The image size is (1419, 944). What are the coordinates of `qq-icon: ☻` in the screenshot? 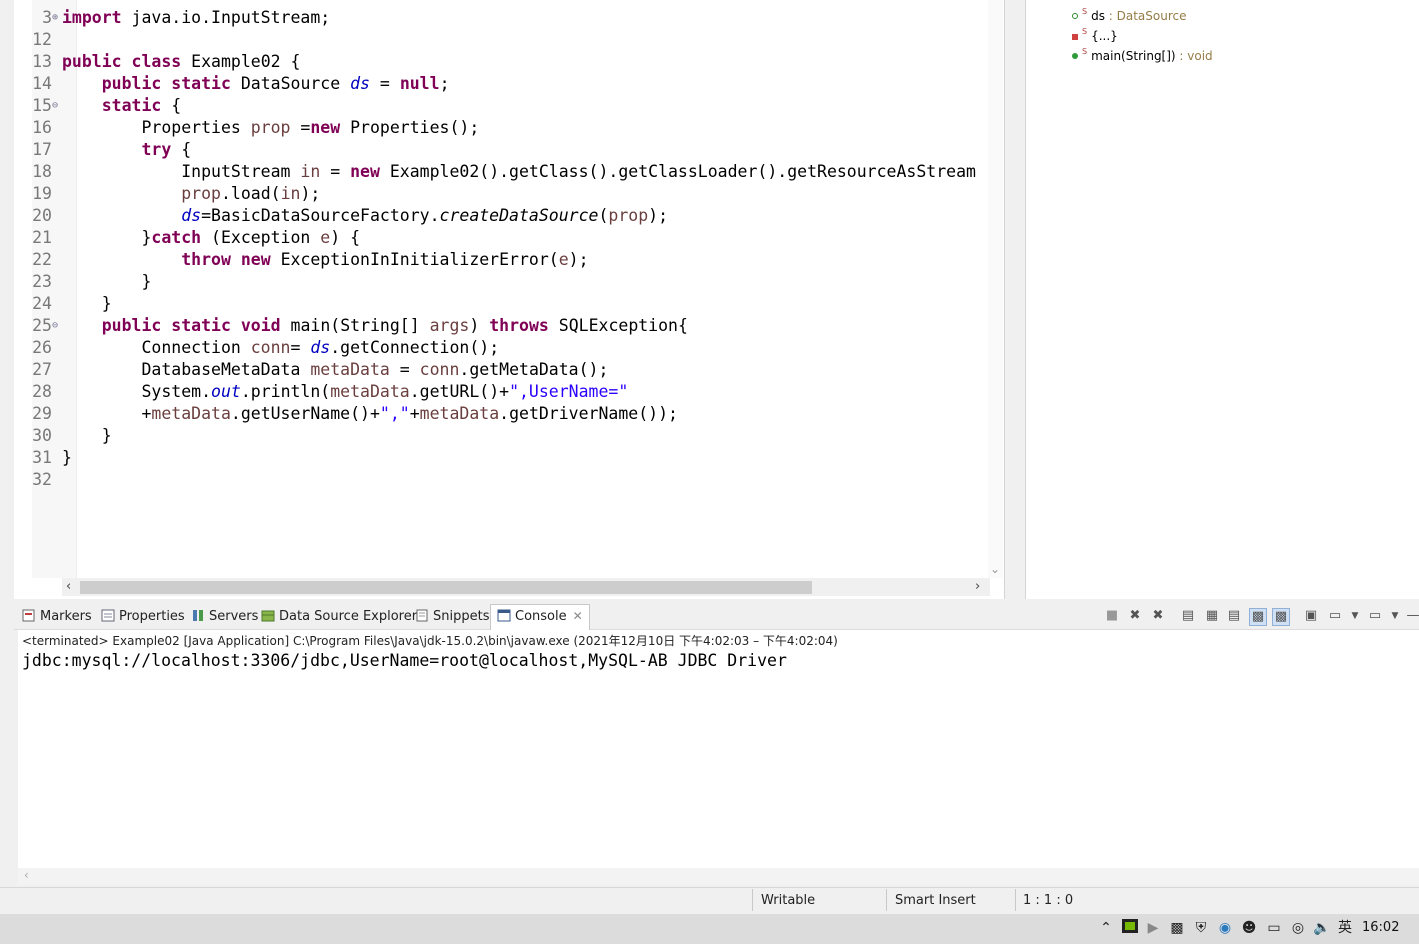 It's located at (1249, 928).